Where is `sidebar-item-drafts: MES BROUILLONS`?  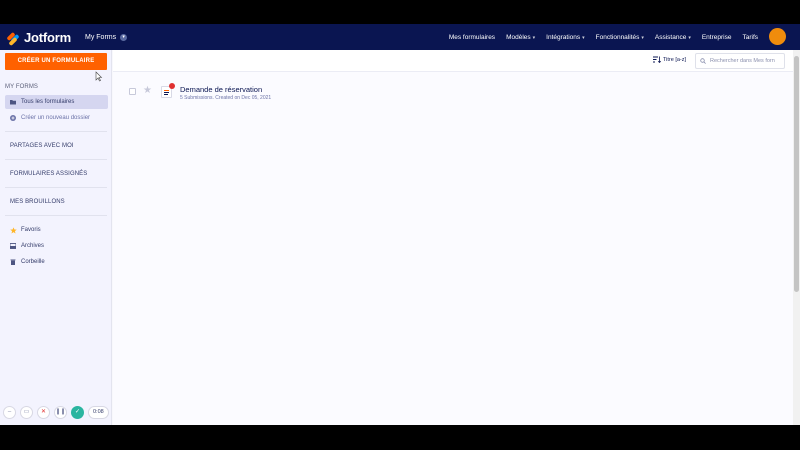
sidebar-item-drafts: MES BROUILLONS is located at coordinates (37, 202).